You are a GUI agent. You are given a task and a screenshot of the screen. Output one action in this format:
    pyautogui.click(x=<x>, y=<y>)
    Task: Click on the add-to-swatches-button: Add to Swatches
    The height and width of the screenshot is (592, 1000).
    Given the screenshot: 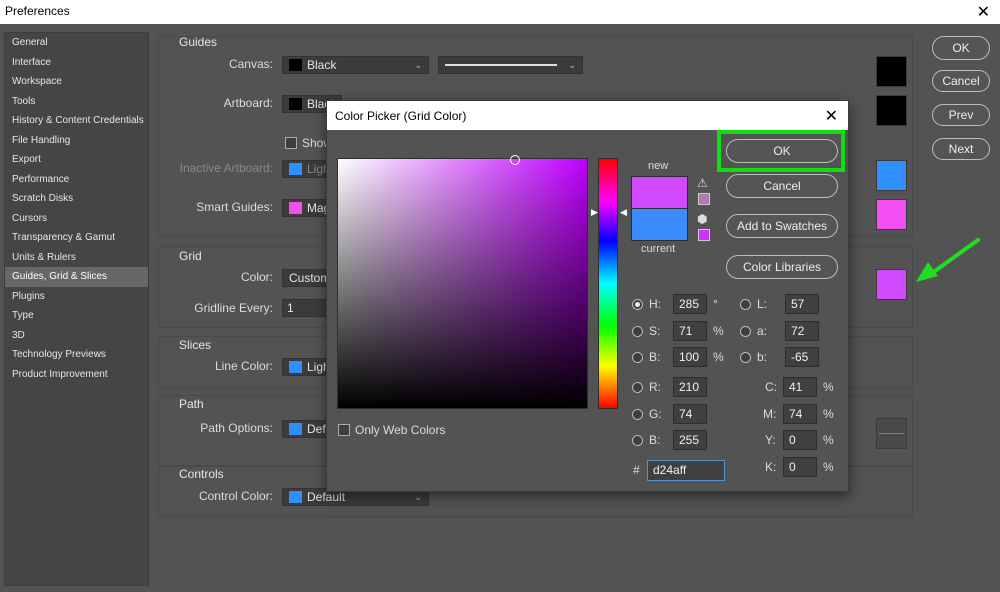 What is the action you would take?
    pyautogui.click(x=782, y=226)
    